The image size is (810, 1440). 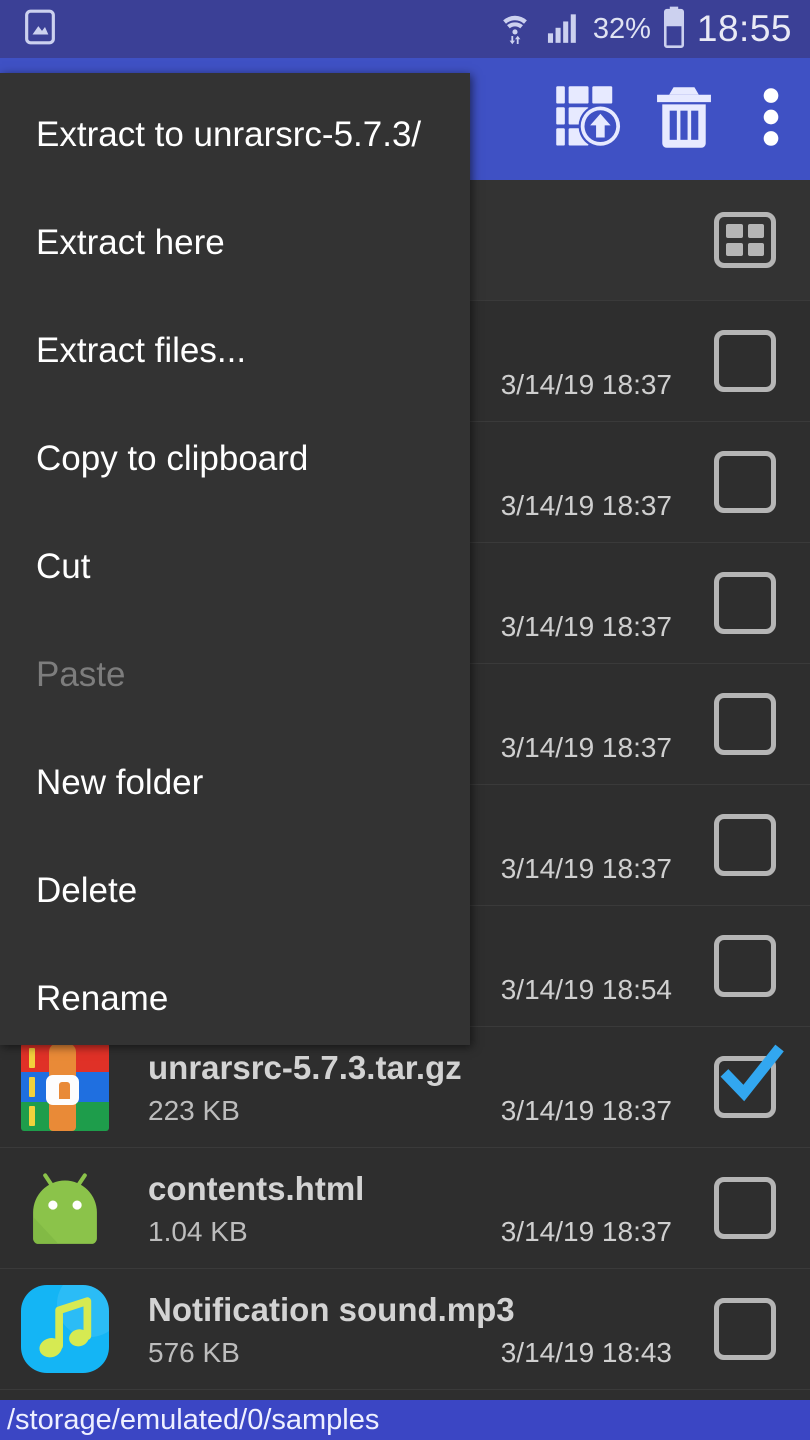 I want to click on menu-item-cut: Cut, so click(x=235, y=567).